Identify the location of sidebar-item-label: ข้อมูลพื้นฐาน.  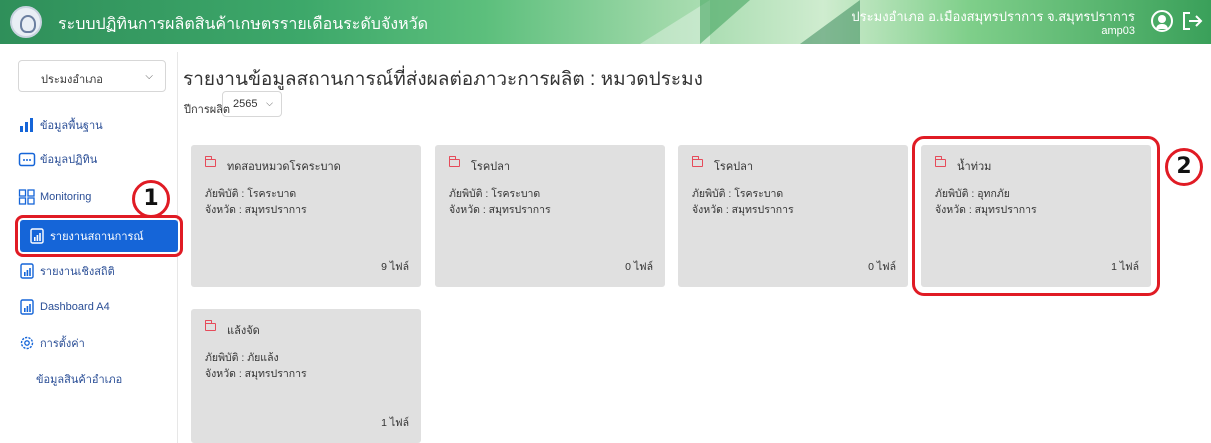
(71, 126).